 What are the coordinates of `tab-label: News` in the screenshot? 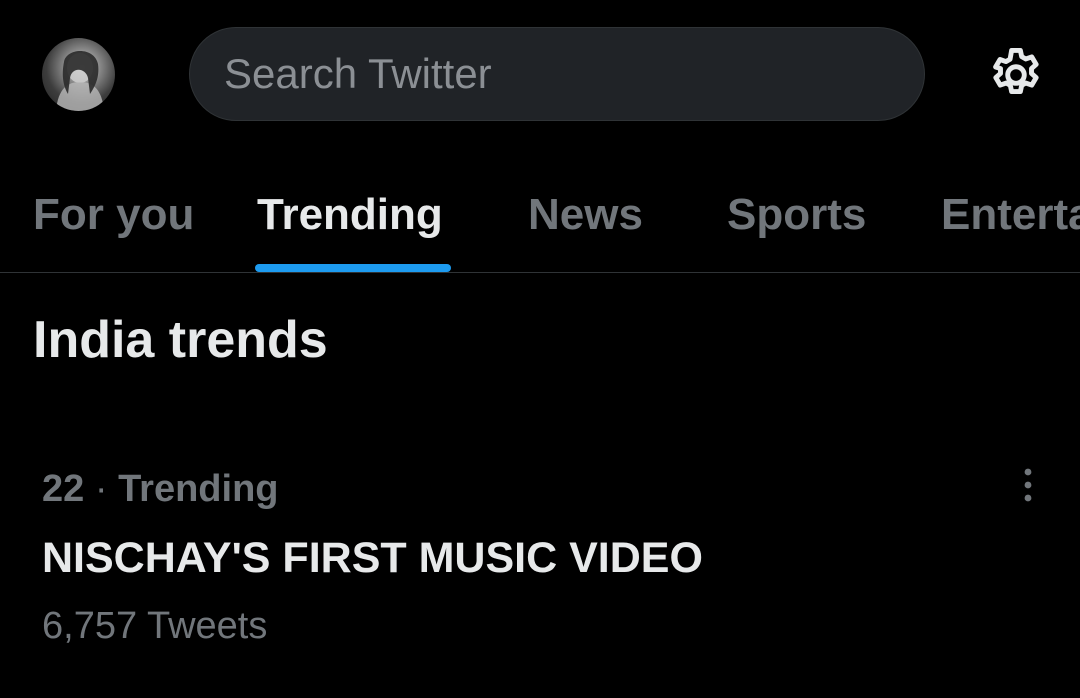 It's located at (585, 214).